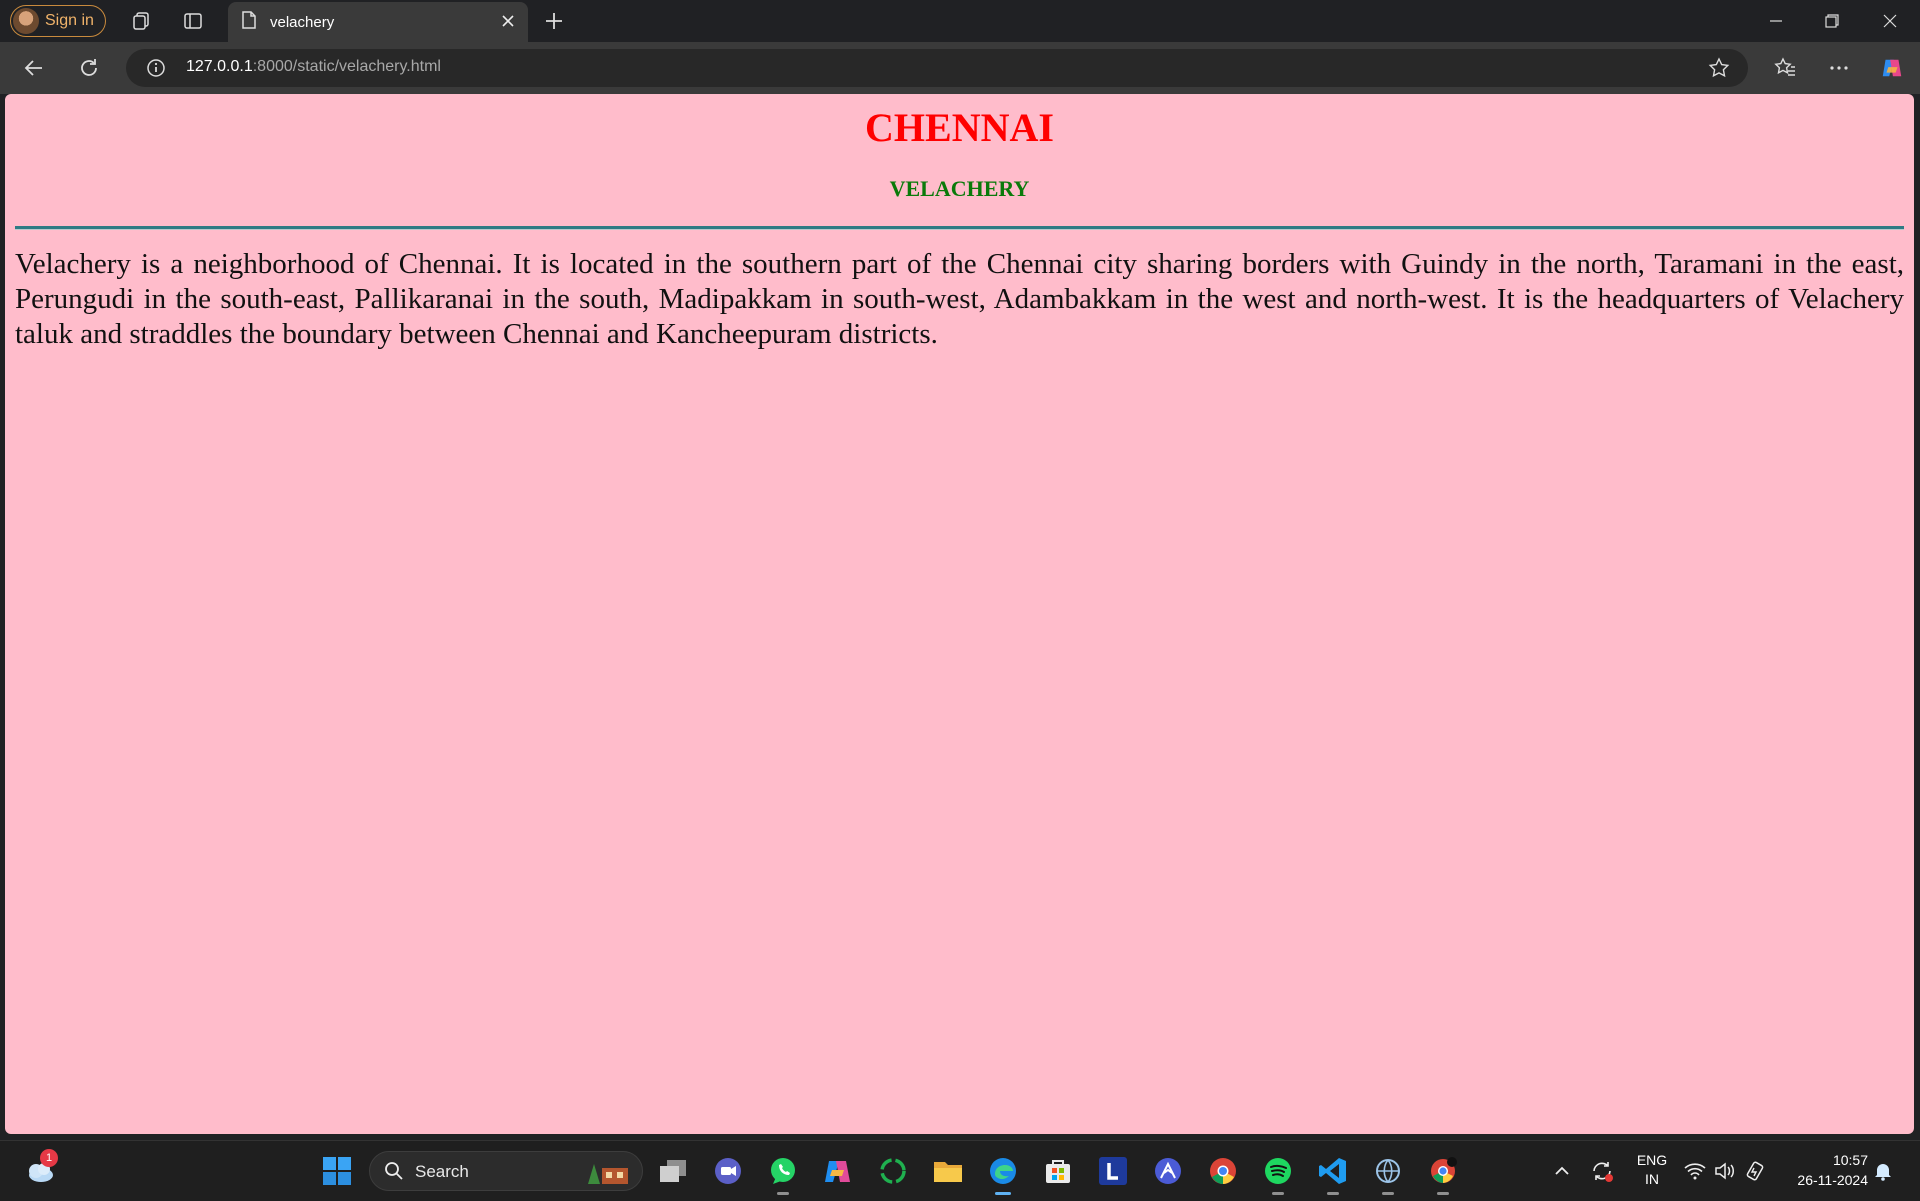 The width and height of the screenshot is (1920, 1201). What do you see at coordinates (1333, 1174) in the screenshot?
I see `vscode-icon` at bounding box center [1333, 1174].